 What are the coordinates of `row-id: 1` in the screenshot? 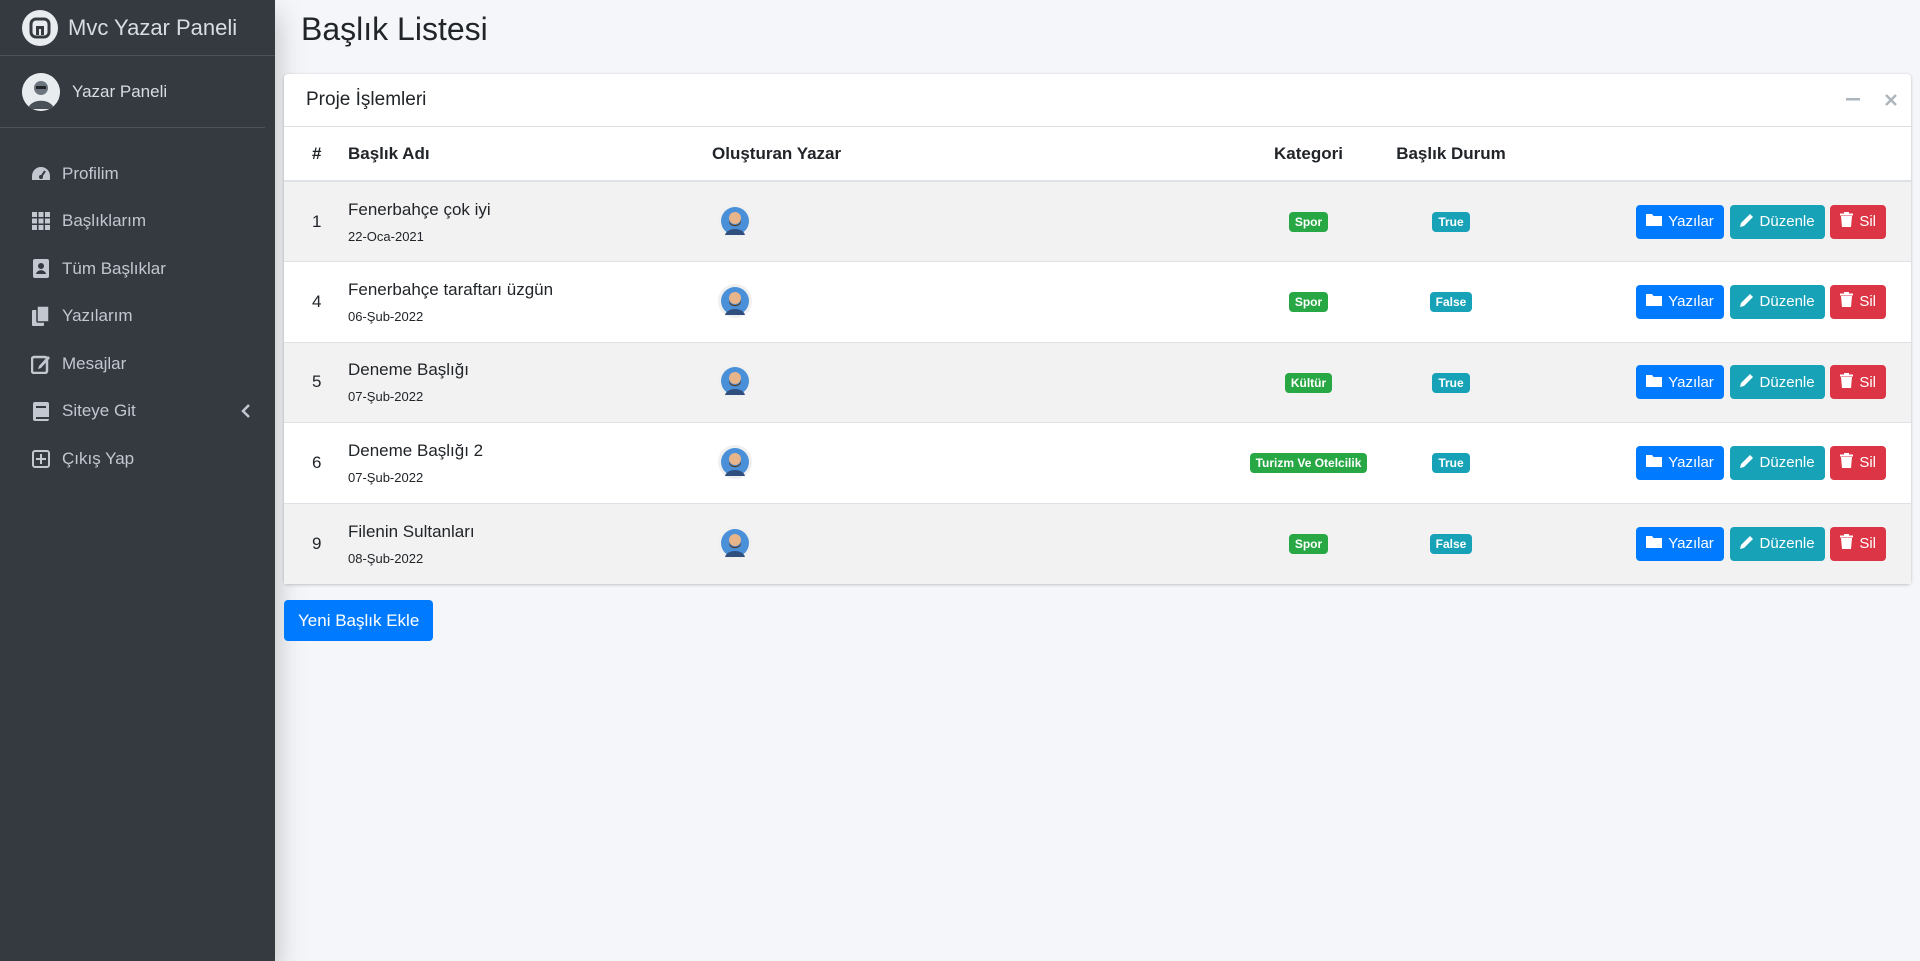 It's located at (317, 221).